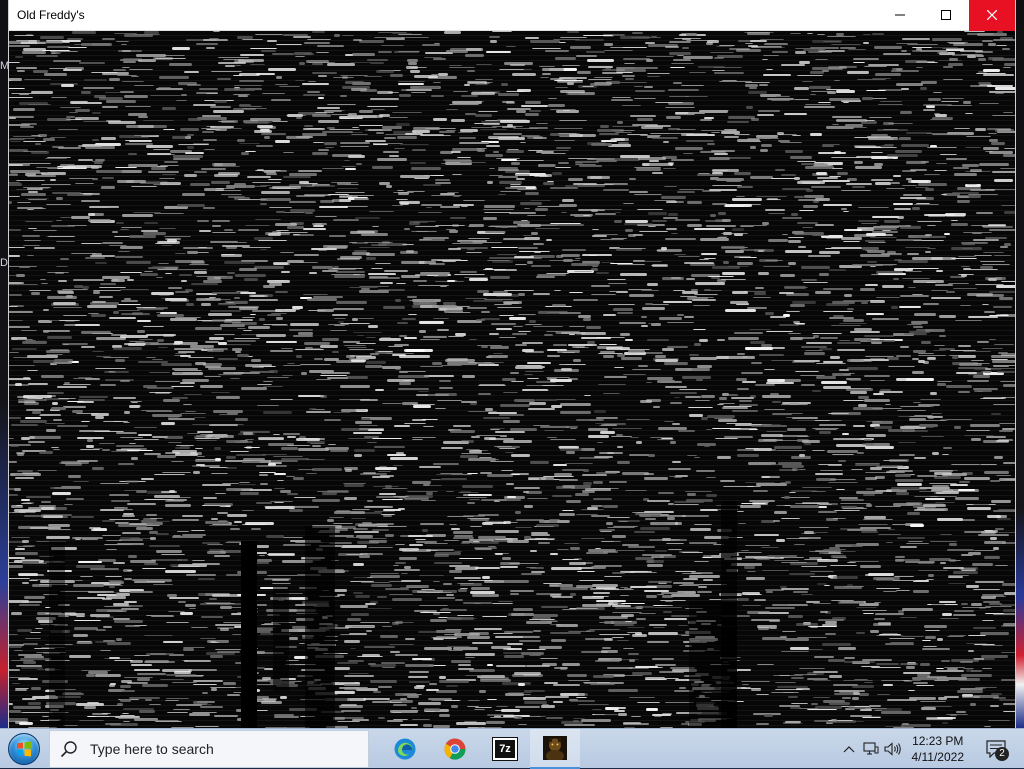 This screenshot has width=1024, height=769. I want to click on chrome-icon, so click(455, 749).